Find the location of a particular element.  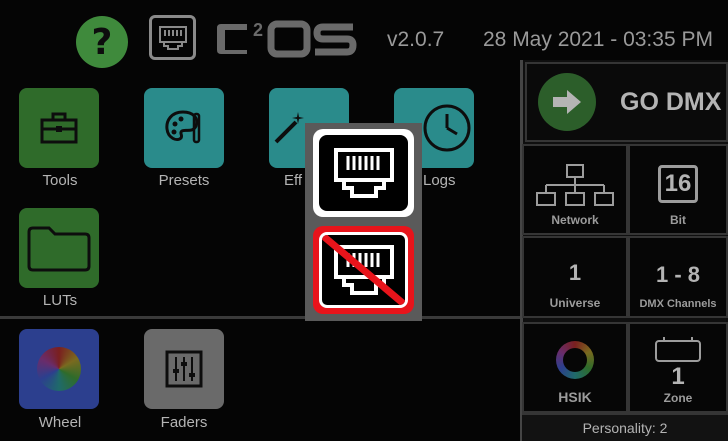

svg-text: 2 is located at coordinates (258, 30).